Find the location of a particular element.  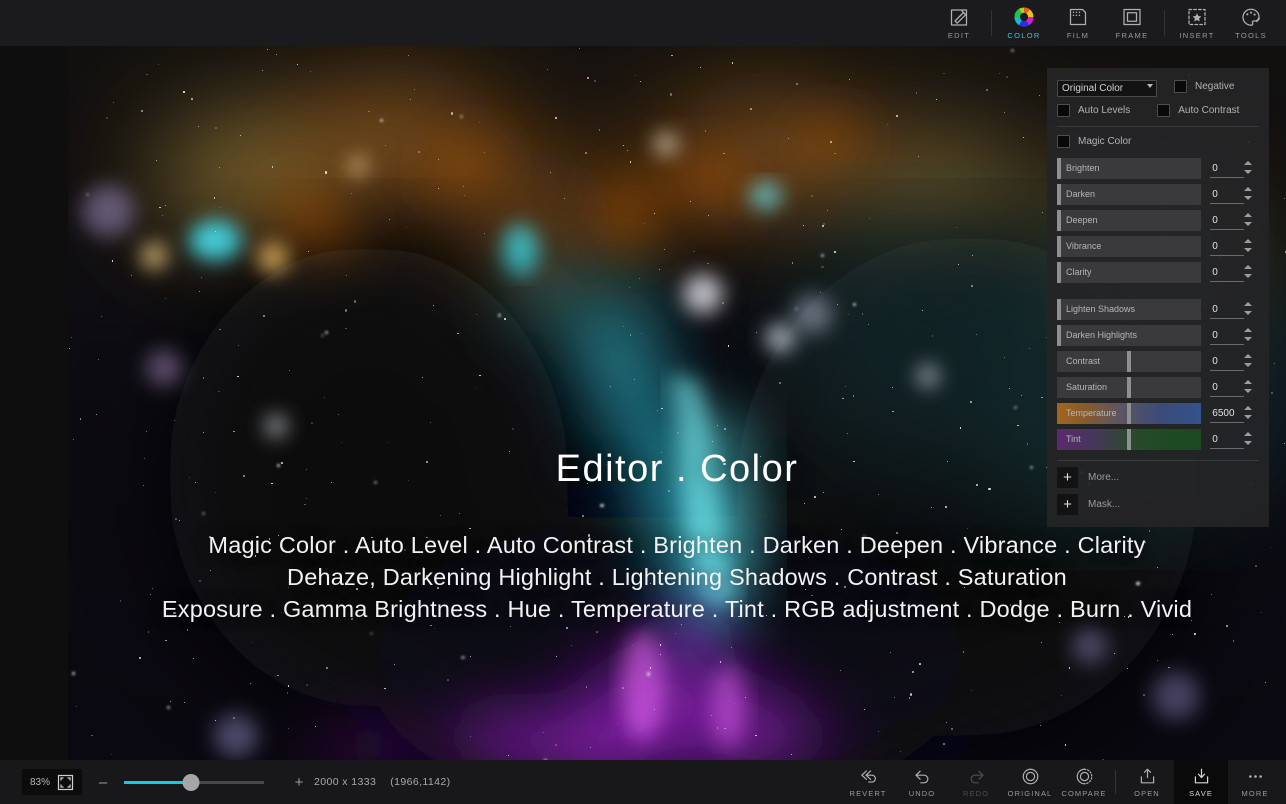

slider-row-clarity: Clarity is located at coordinates (1158, 272).